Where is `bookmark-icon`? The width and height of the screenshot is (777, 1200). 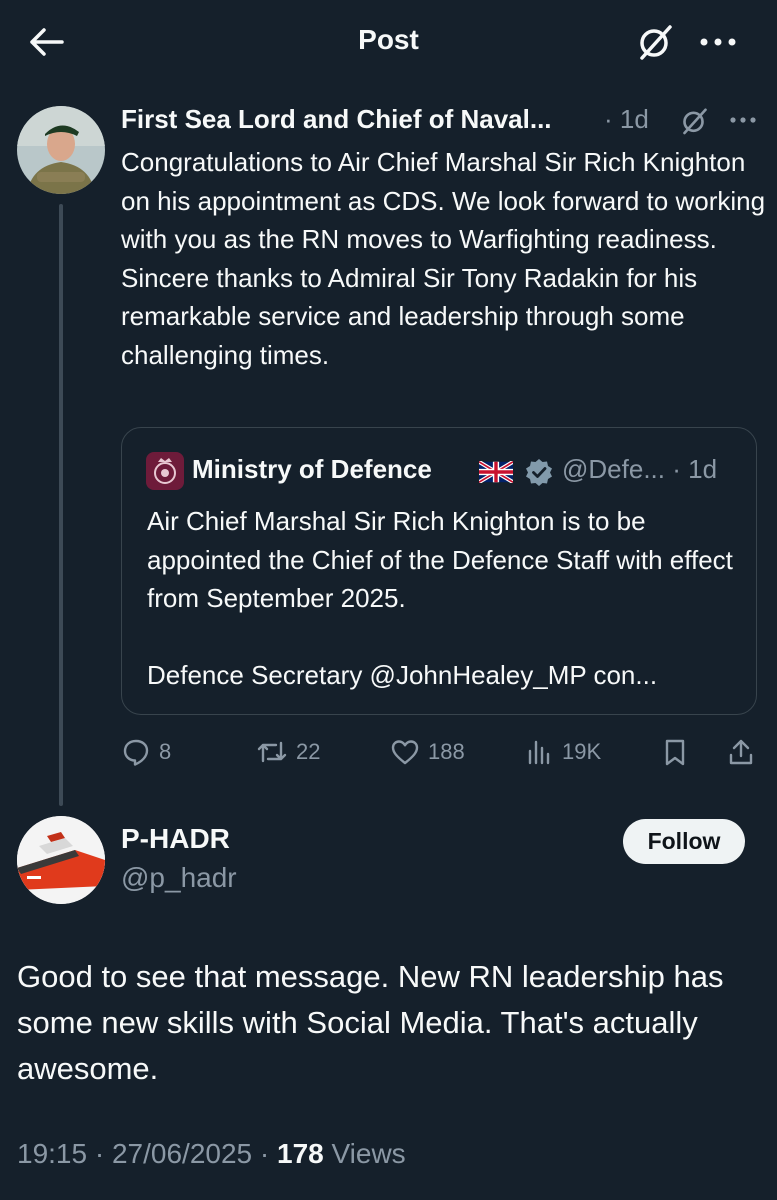 bookmark-icon is located at coordinates (675, 752).